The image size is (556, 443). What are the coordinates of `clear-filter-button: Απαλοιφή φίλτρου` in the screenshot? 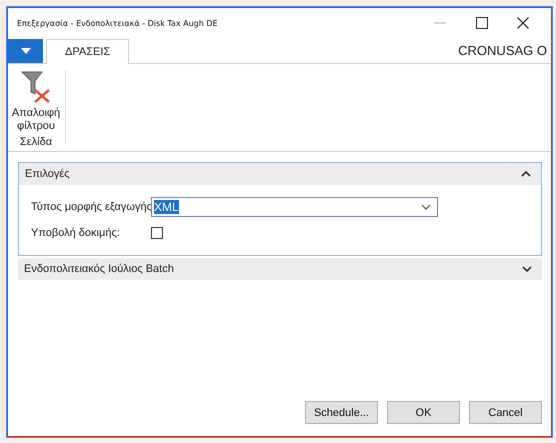 It's located at (36, 103).